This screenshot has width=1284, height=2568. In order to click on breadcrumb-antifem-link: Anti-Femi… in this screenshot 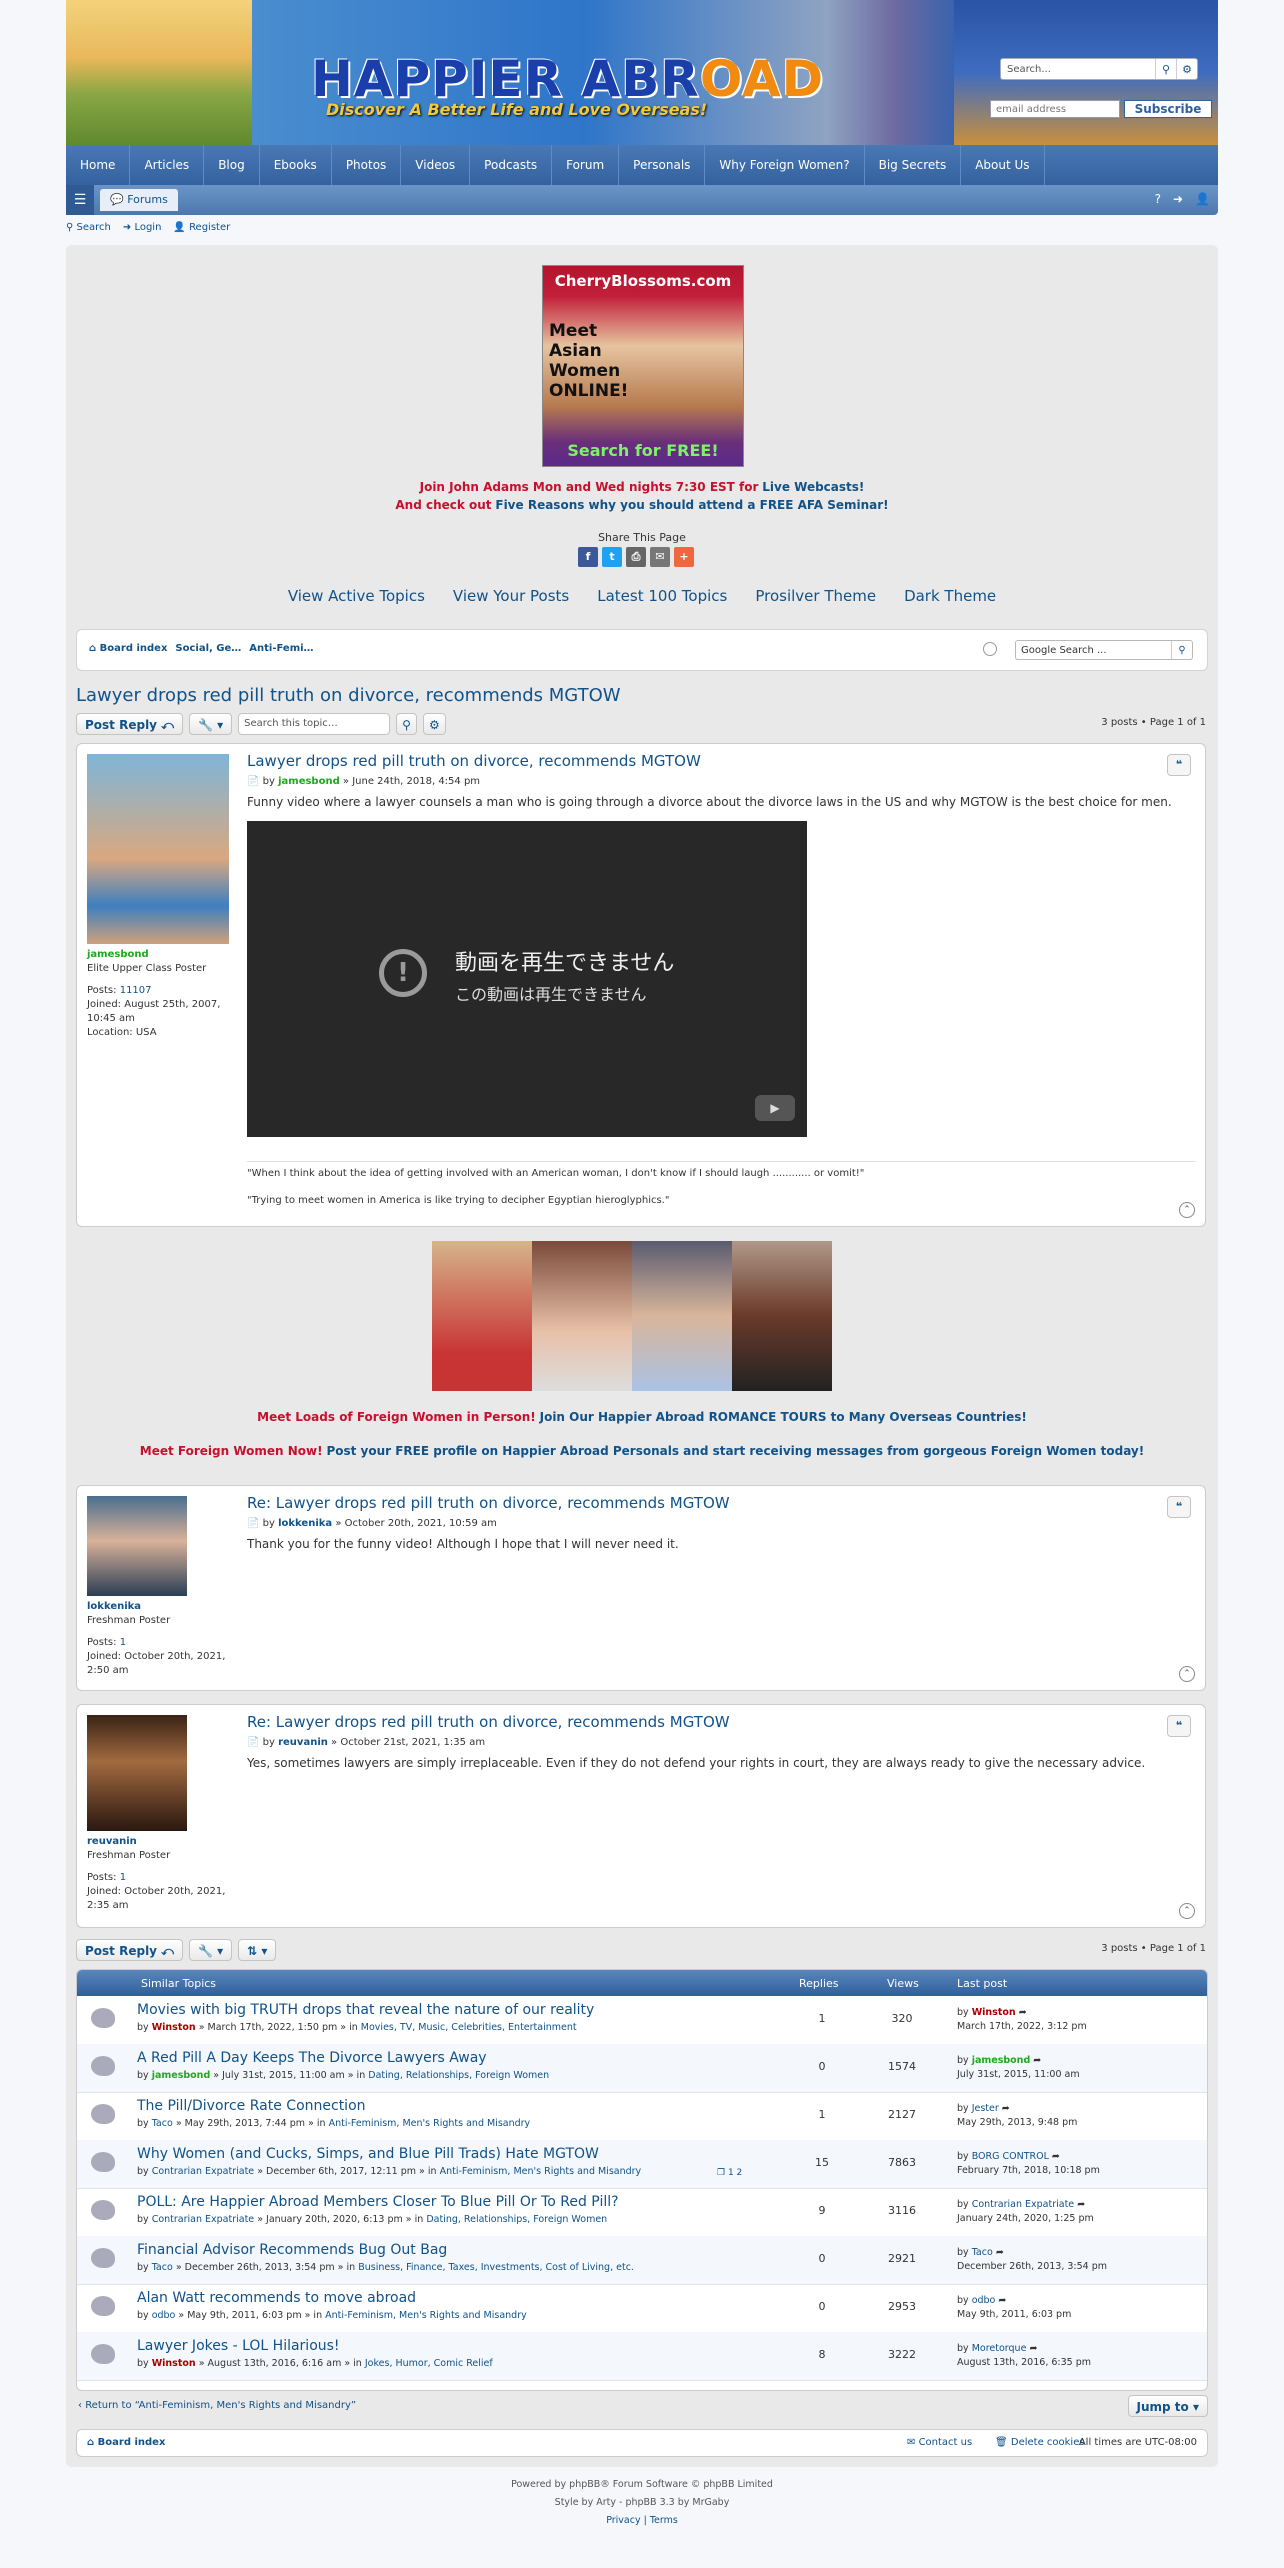, I will do `click(281, 648)`.